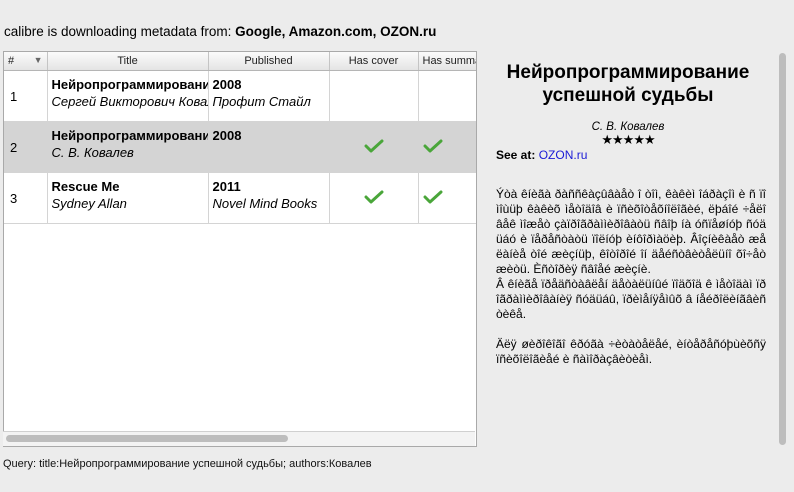  What do you see at coordinates (92, 152) in the screenshot?
I see `book-author: С. В. Ковалев` at bounding box center [92, 152].